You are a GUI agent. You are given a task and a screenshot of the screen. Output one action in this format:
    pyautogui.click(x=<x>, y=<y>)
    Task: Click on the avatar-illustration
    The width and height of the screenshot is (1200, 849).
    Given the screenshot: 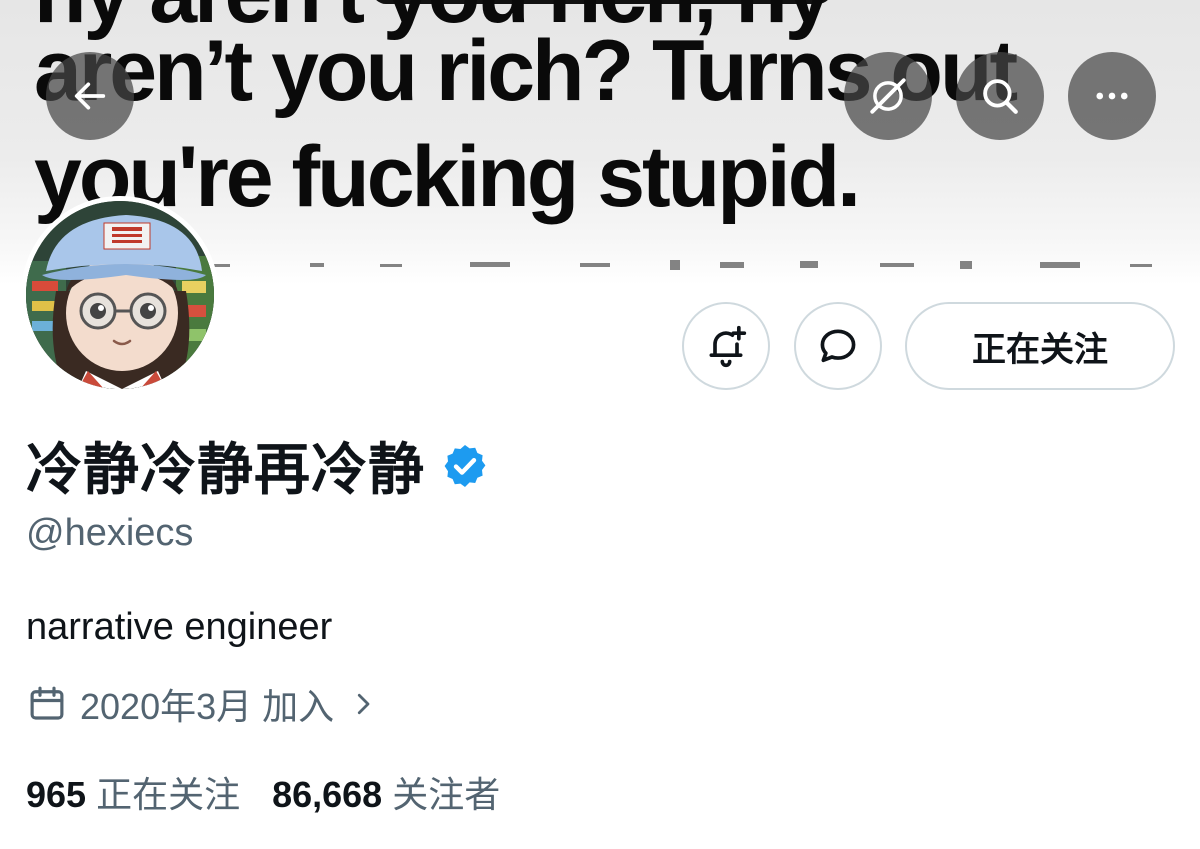 What is the action you would take?
    pyautogui.click(x=120, y=295)
    